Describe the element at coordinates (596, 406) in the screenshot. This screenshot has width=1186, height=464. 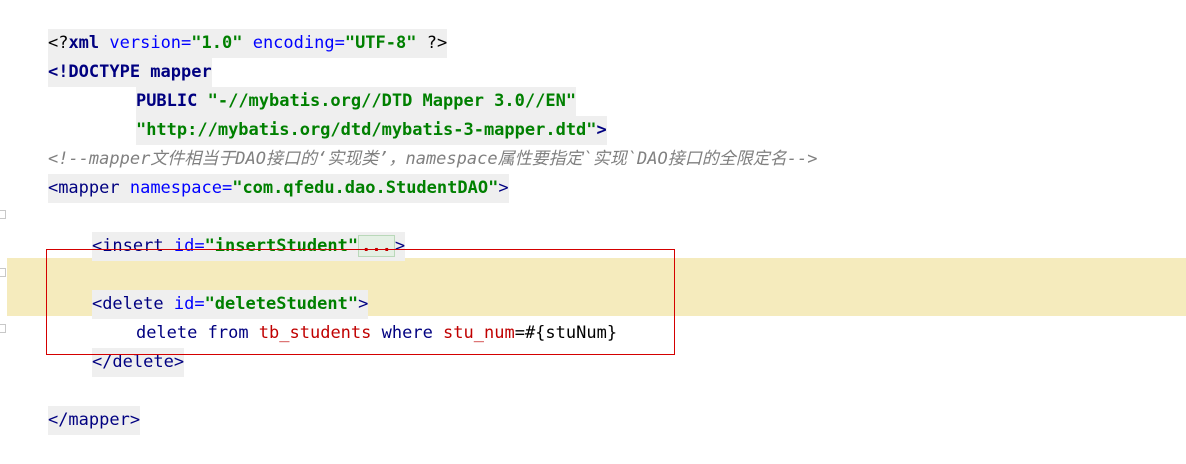
I see `code-line-14: </mapper>` at that location.